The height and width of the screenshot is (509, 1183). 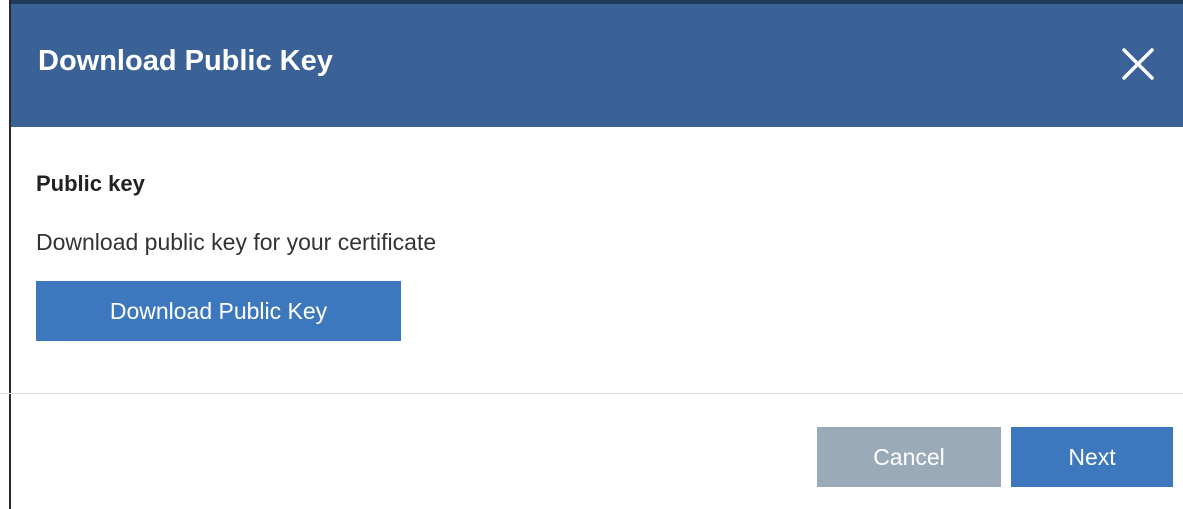 What do you see at coordinates (1092, 457) in the screenshot?
I see `next-button: Next` at bounding box center [1092, 457].